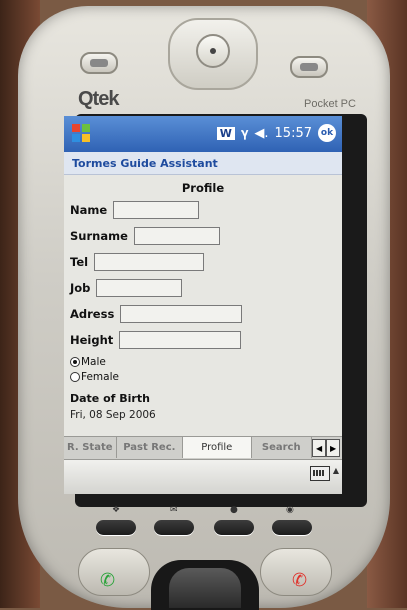  Describe the element at coordinates (98, 99) in the screenshot. I see `brand-logo: Qtek` at that location.